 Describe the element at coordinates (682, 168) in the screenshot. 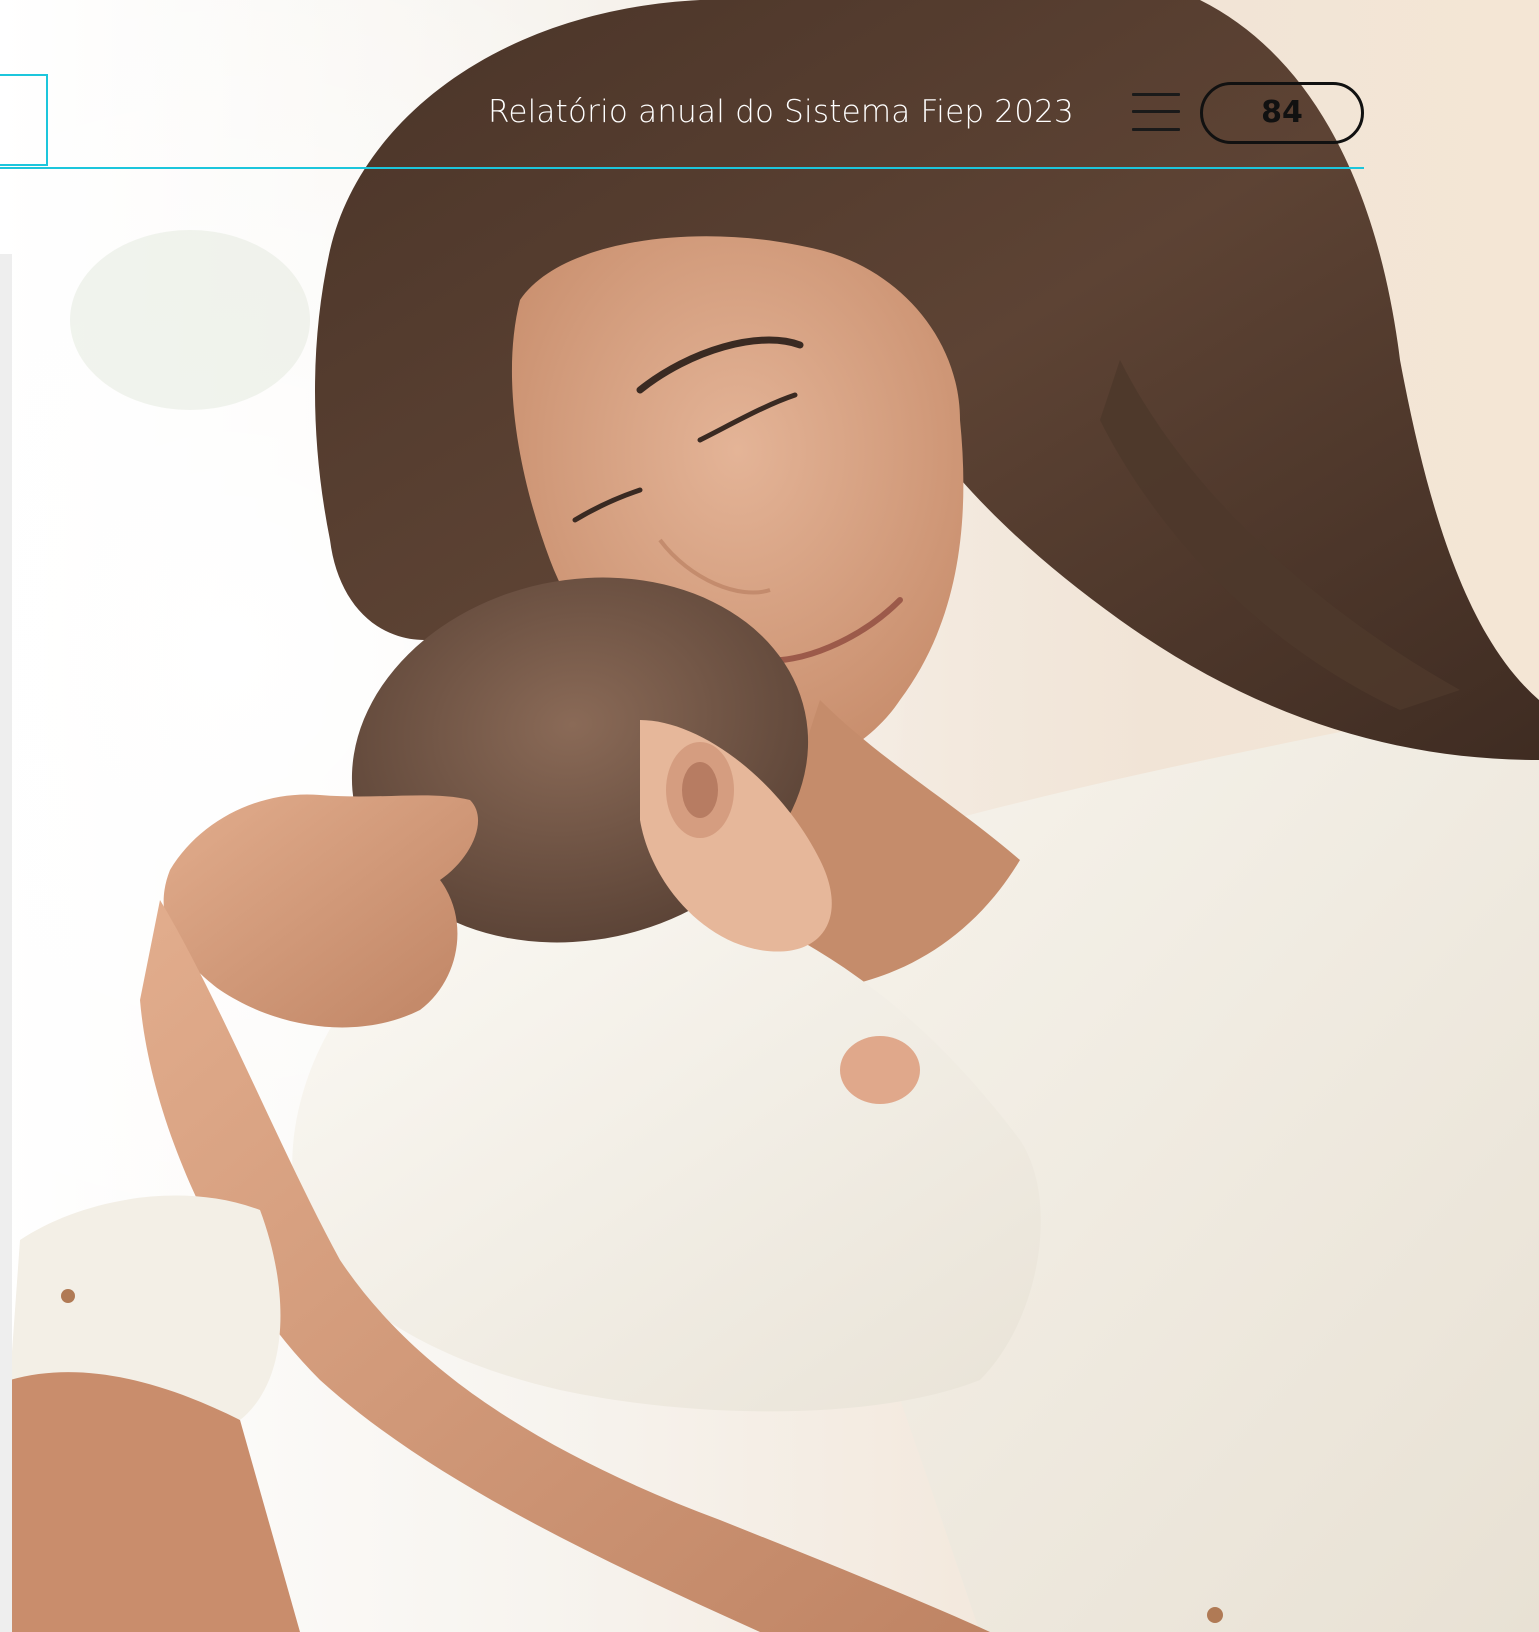

I see `header-divider-line` at that location.